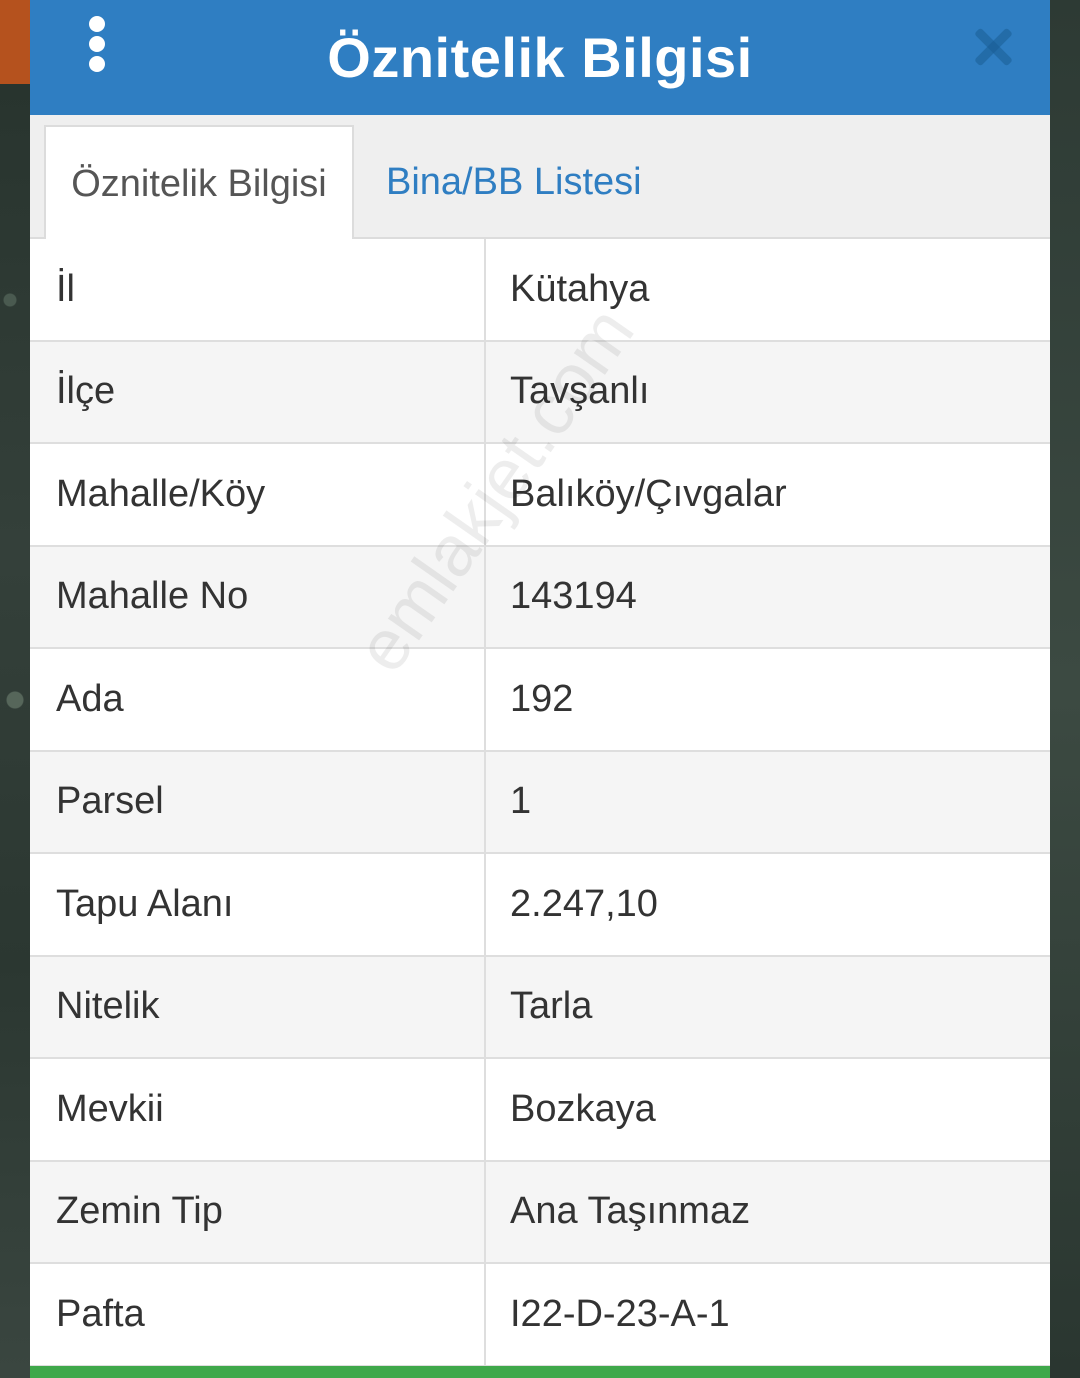 Image resolution: width=1080 pixels, height=1378 pixels. Describe the element at coordinates (993, 47) in the screenshot. I see `close-icon` at that location.